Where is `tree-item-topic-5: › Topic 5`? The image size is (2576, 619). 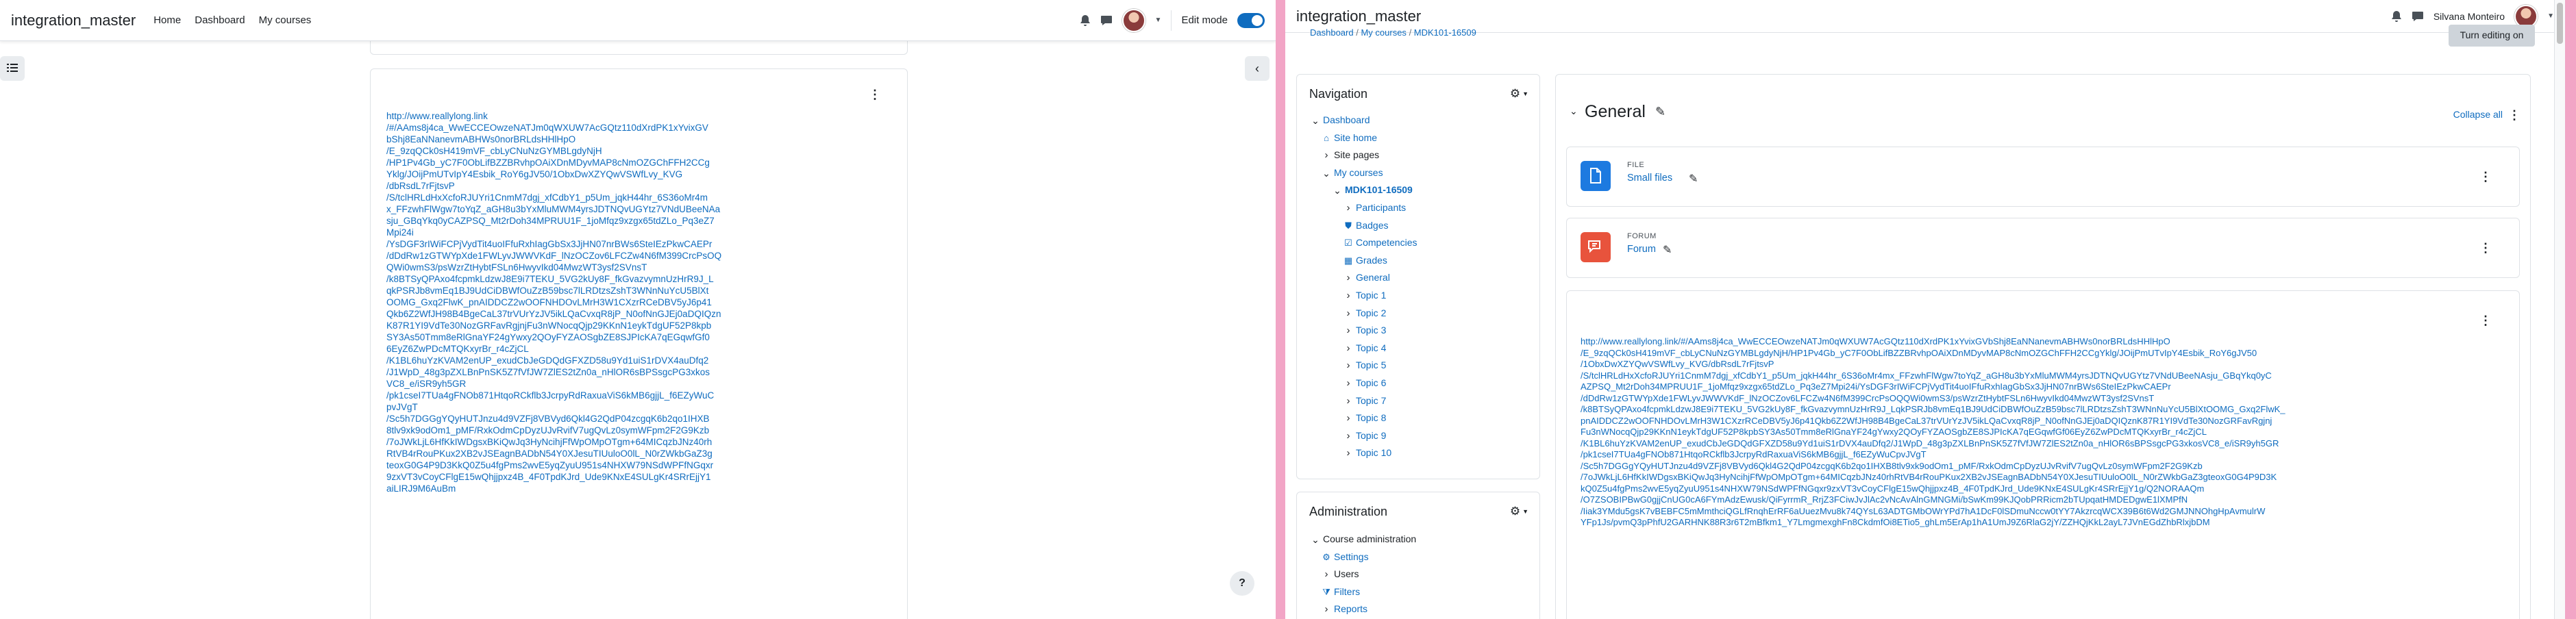
tree-item-topic-5: › Topic 5 is located at coordinates (1364, 366).